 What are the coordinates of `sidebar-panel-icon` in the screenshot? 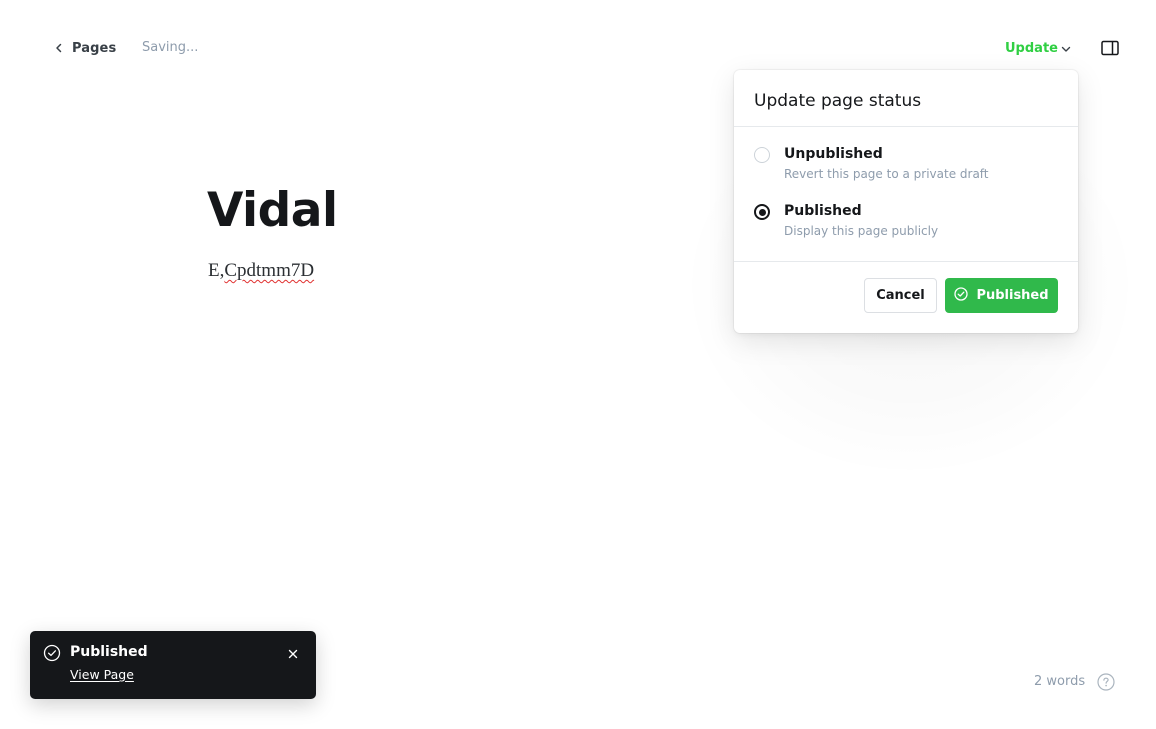 It's located at (1110, 50).